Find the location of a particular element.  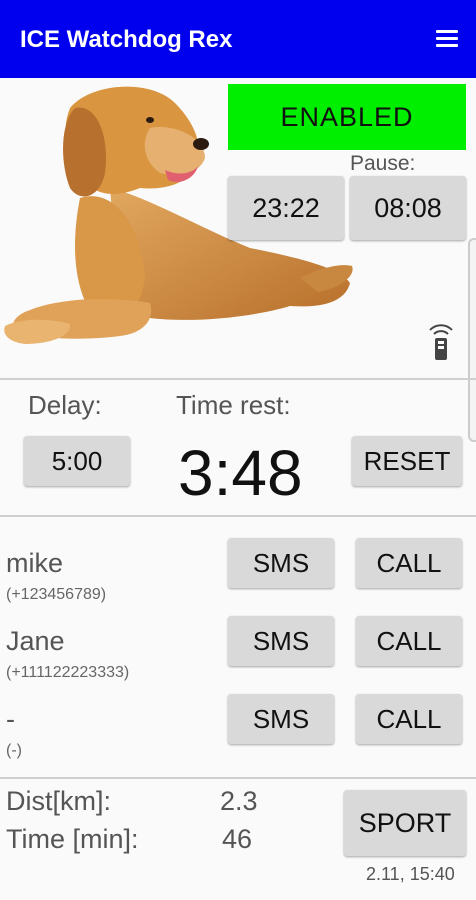

scroll-edge is located at coordinates (472, 340).